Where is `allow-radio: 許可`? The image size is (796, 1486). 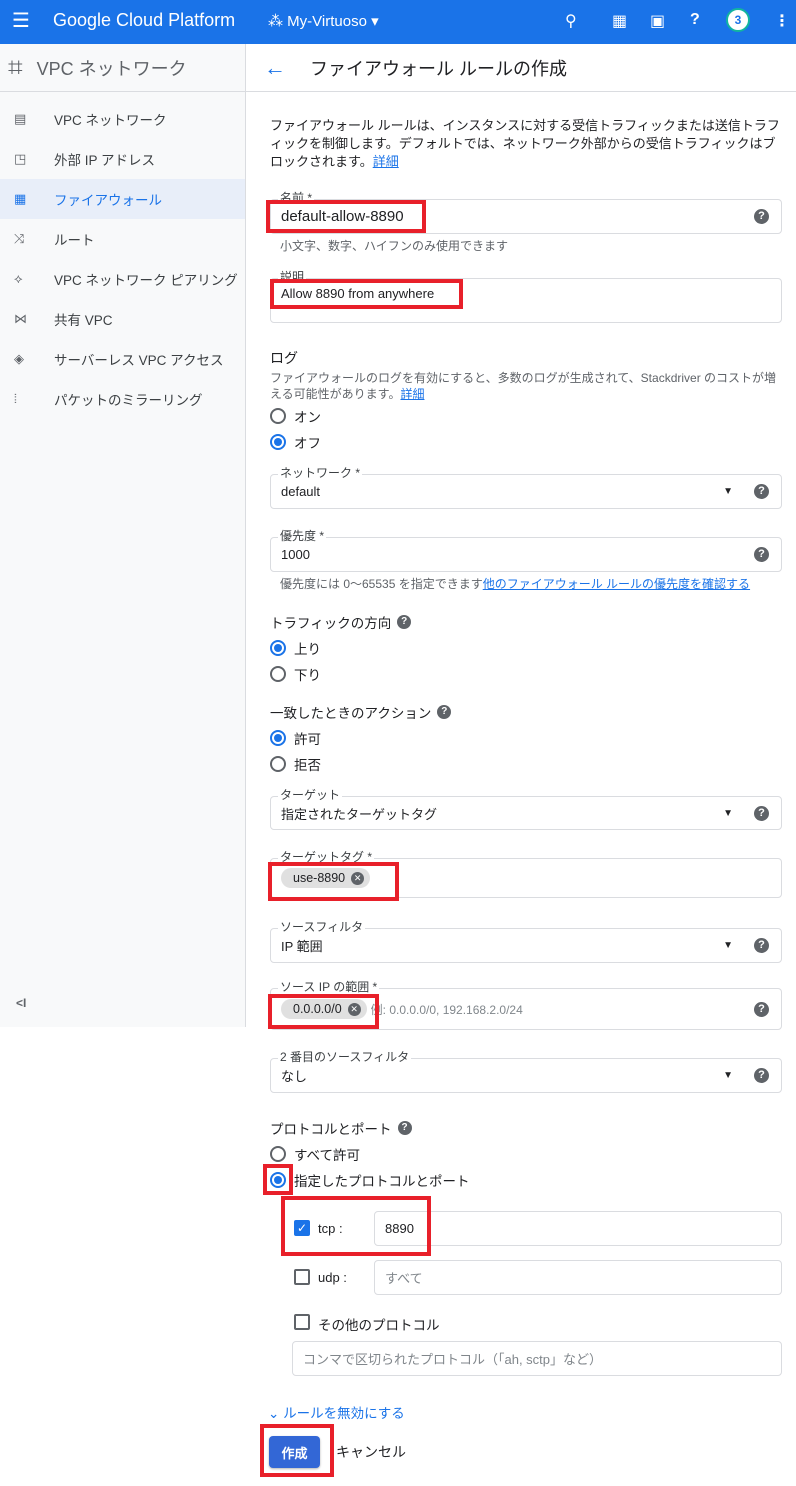
allow-radio: 許可 is located at coordinates (295, 738).